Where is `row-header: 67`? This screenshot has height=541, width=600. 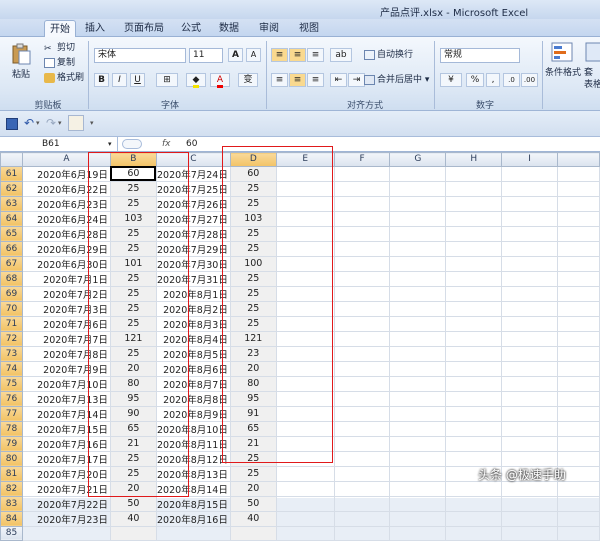
row-header: 67 is located at coordinates (11, 263).